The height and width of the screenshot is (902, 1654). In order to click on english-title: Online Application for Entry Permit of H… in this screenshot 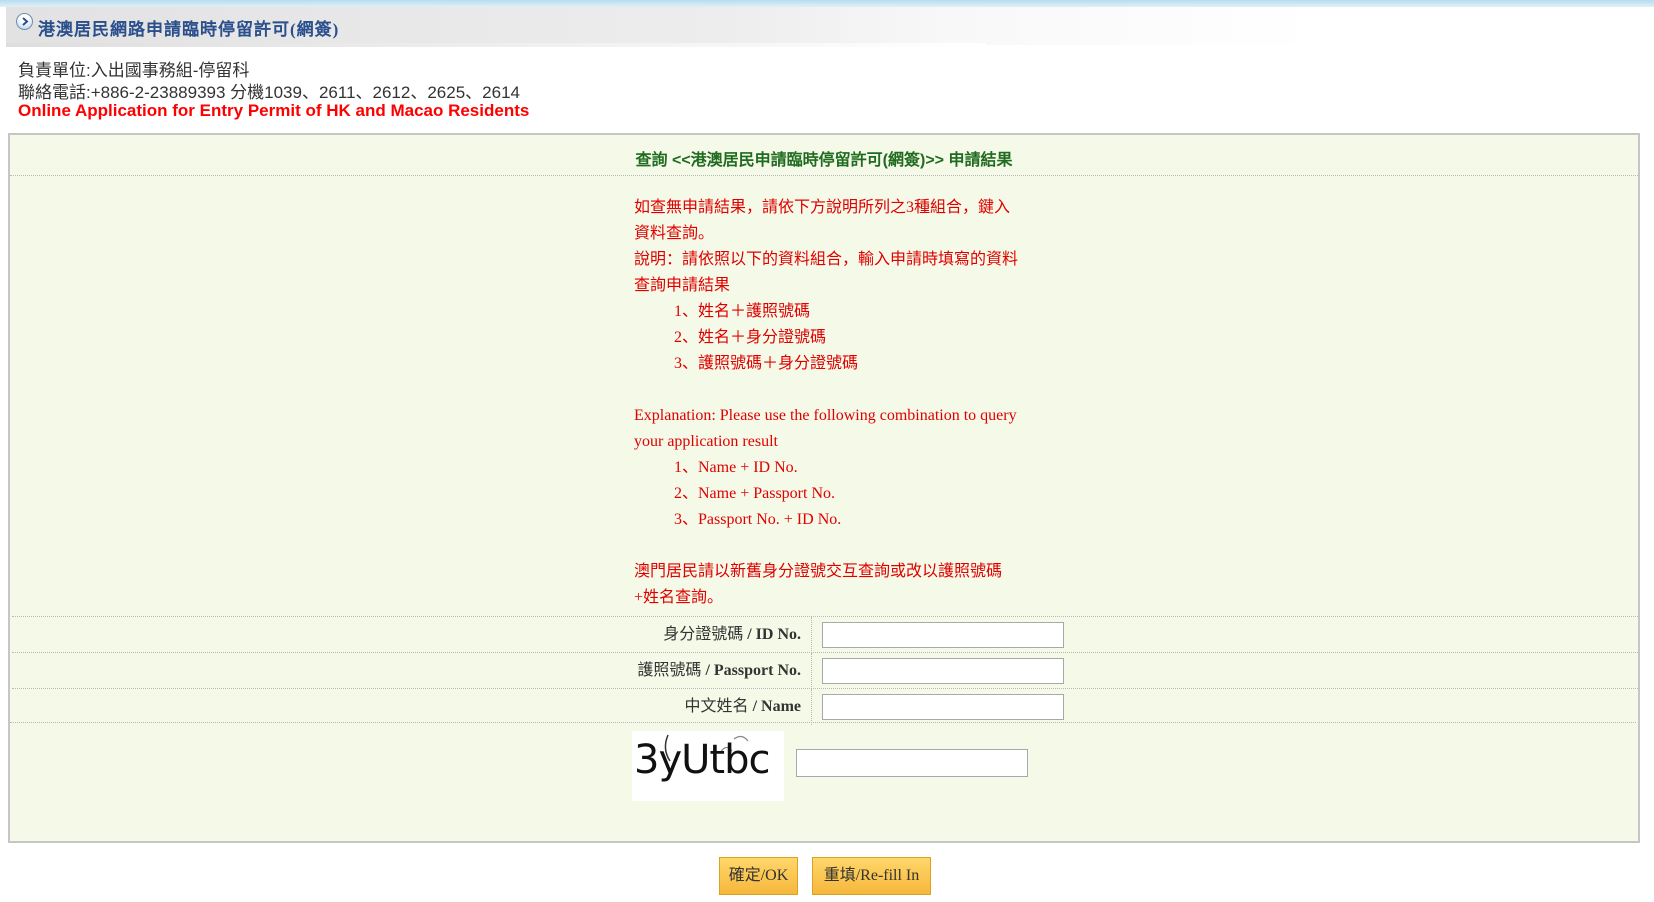, I will do `click(274, 110)`.